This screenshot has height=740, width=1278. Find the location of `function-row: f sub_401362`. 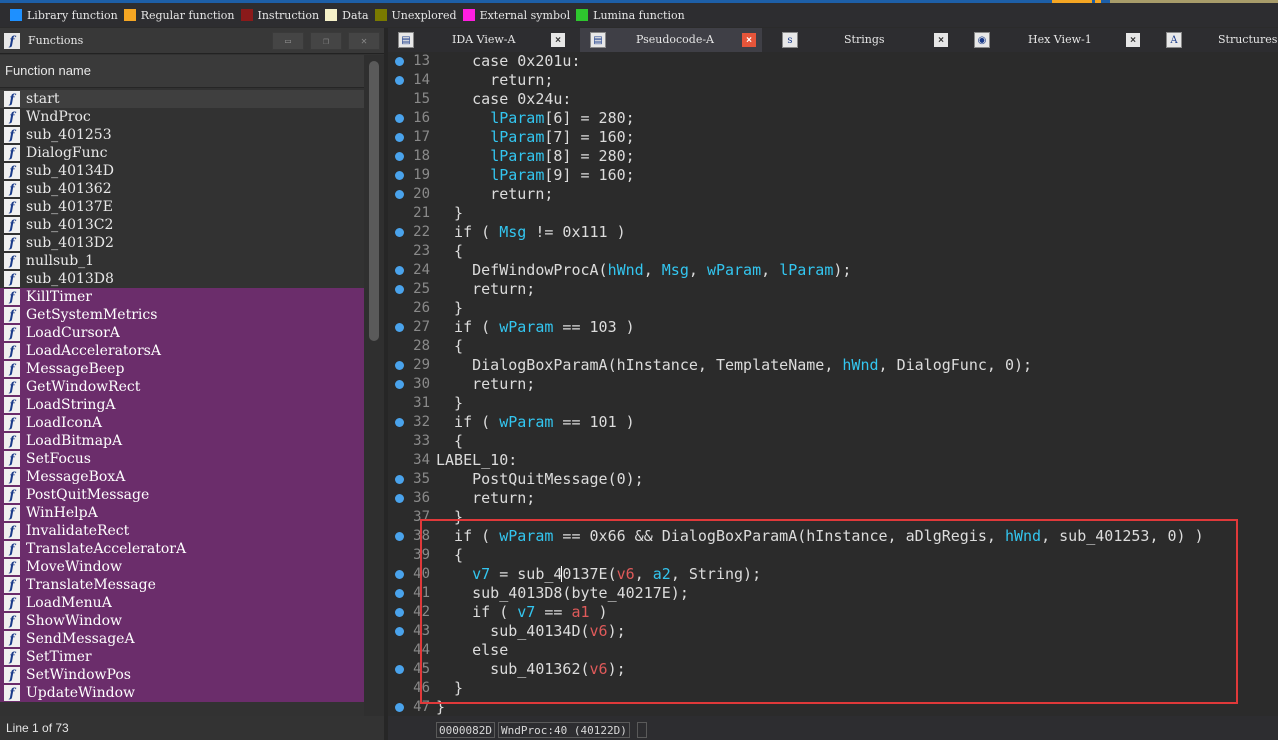

function-row: f sub_401362 is located at coordinates (182, 189).